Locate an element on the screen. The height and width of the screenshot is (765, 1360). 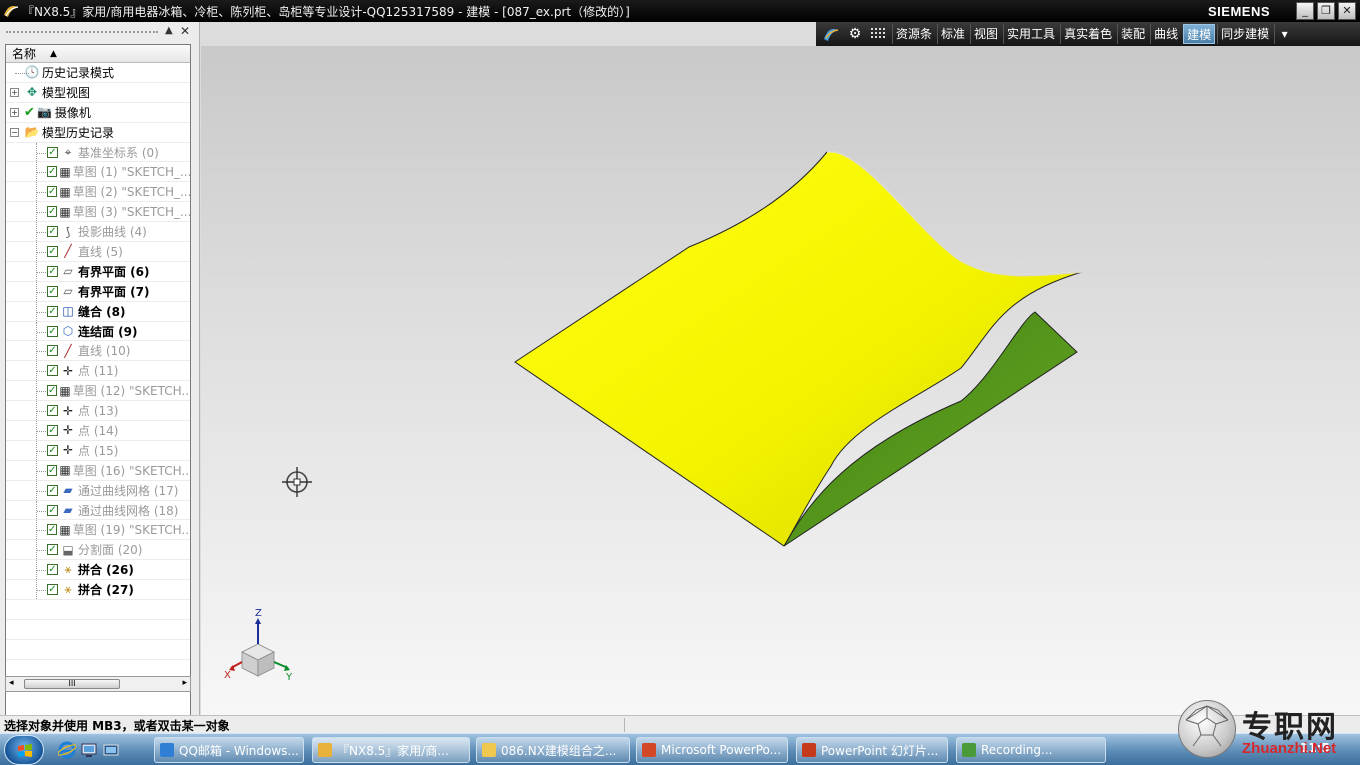
close-navigator-icon: ✕ is located at coordinates (185, 31).